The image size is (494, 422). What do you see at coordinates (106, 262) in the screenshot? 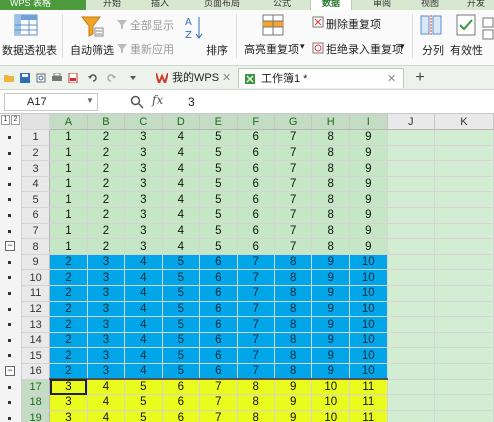
I see `cell-b9: 3` at bounding box center [106, 262].